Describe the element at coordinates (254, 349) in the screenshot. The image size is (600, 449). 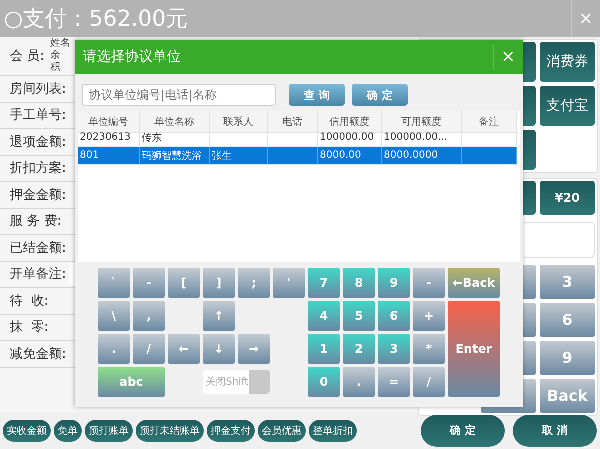
I see `keyboard-key: →` at that location.